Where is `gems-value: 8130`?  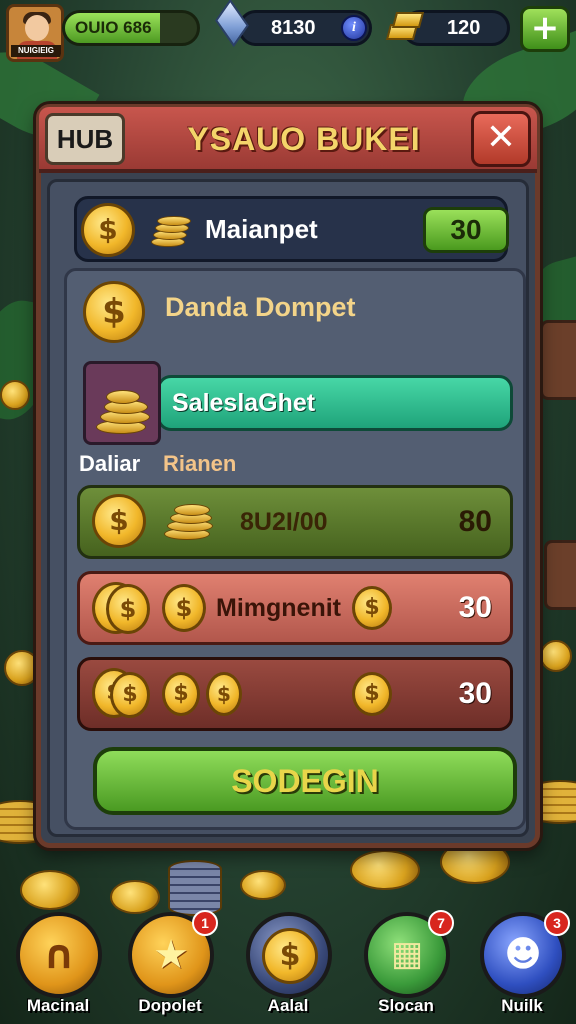
gems-value: 8130 is located at coordinates (293, 28).